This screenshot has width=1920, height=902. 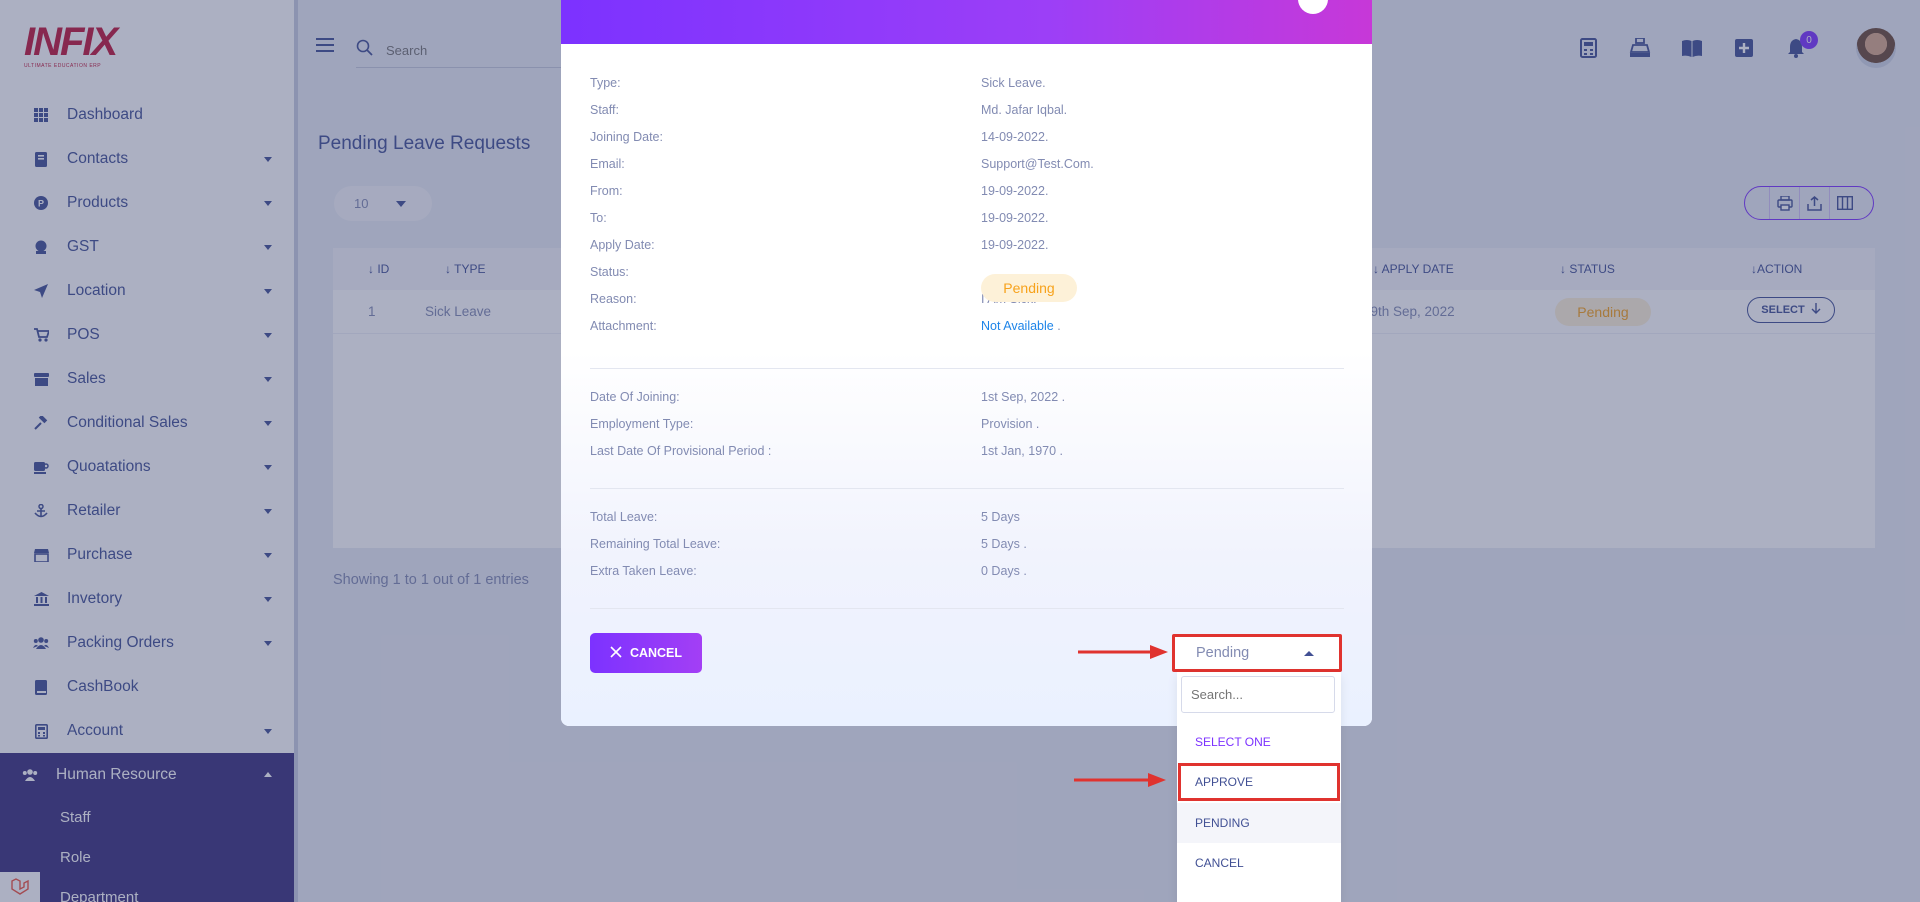 What do you see at coordinates (606, 191) in the screenshot?
I see `info-label: From:` at bounding box center [606, 191].